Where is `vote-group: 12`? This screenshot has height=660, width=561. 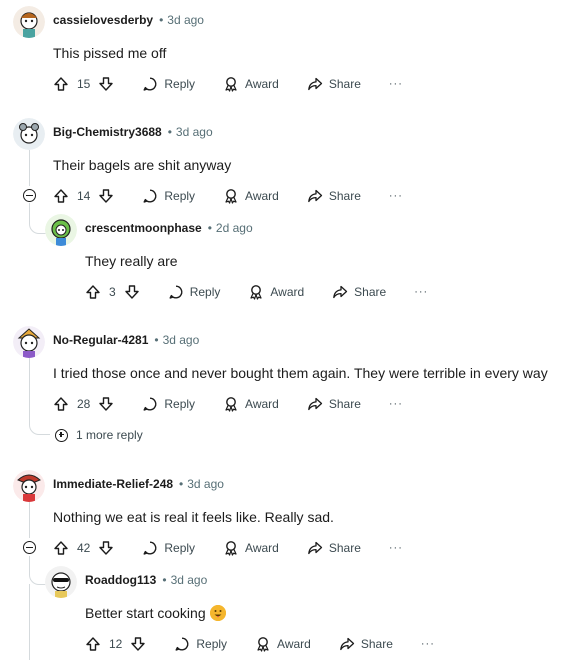
vote-group: 12 is located at coordinates (115, 644).